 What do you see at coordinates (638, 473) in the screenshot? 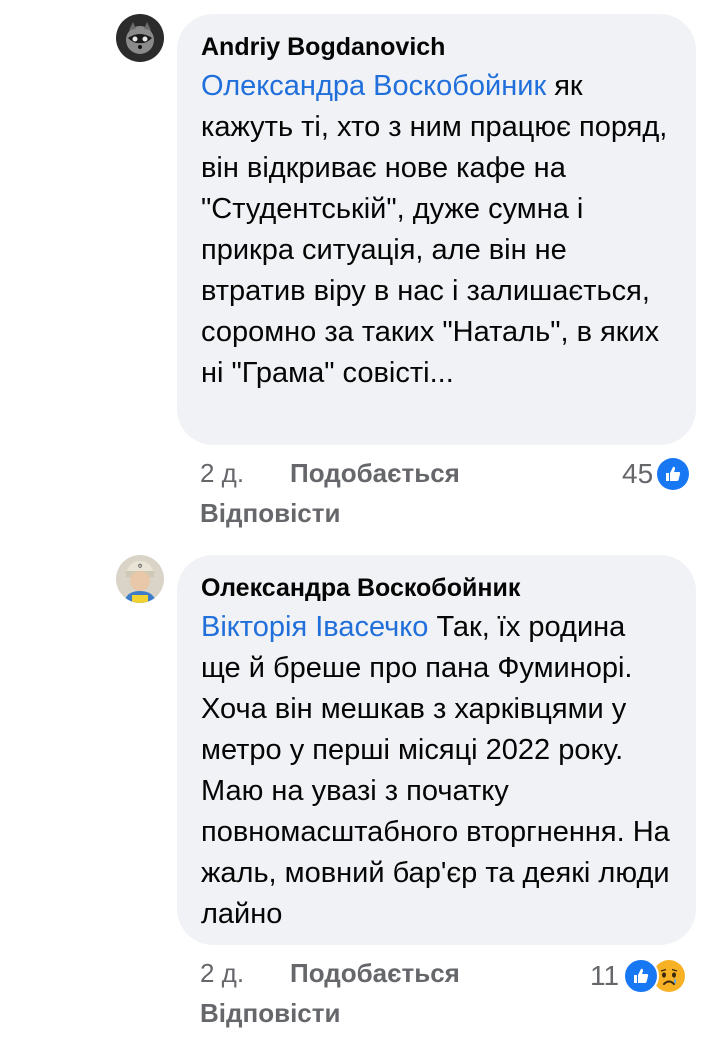
I see `reaction-count: 45` at bounding box center [638, 473].